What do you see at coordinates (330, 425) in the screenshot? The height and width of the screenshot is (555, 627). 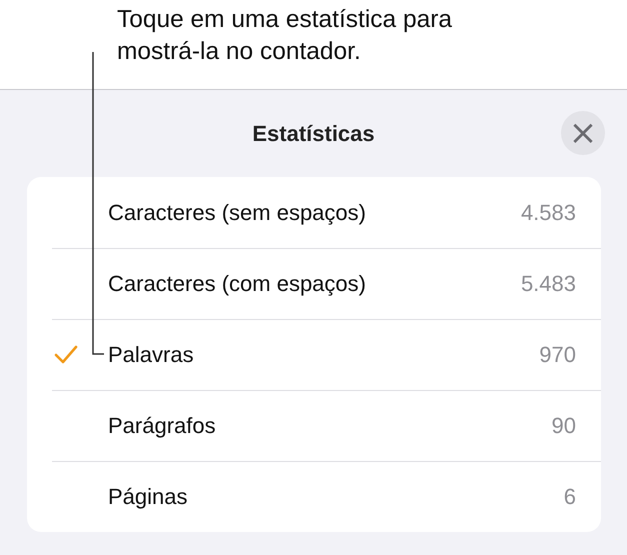 I see `statistic-label: Parágrafos` at bounding box center [330, 425].